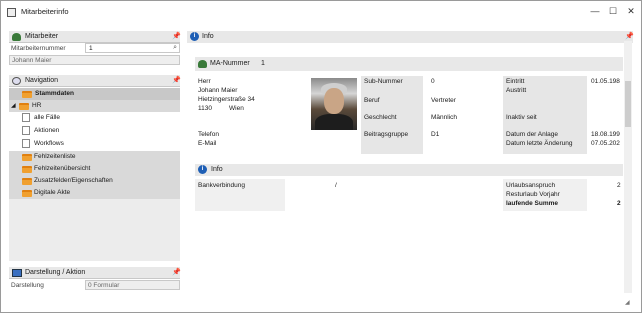 The width and height of the screenshot is (642, 313). Describe the element at coordinates (531, 185) in the screenshot. I see `urlaubsanspruch-label: Urlaubsanspruch` at that location.